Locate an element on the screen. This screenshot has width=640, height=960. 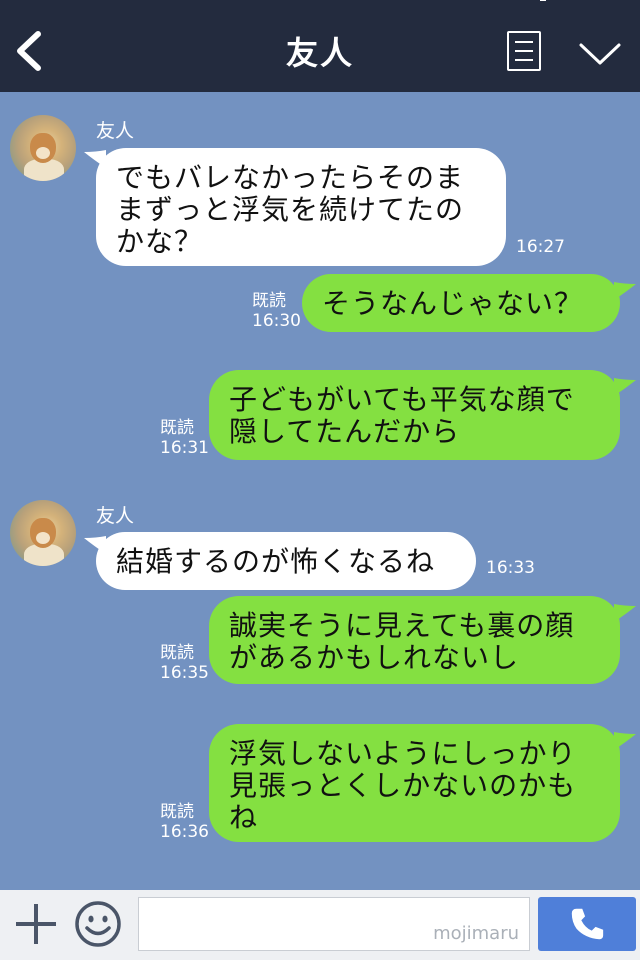
call-button is located at coordinates (587, 924).